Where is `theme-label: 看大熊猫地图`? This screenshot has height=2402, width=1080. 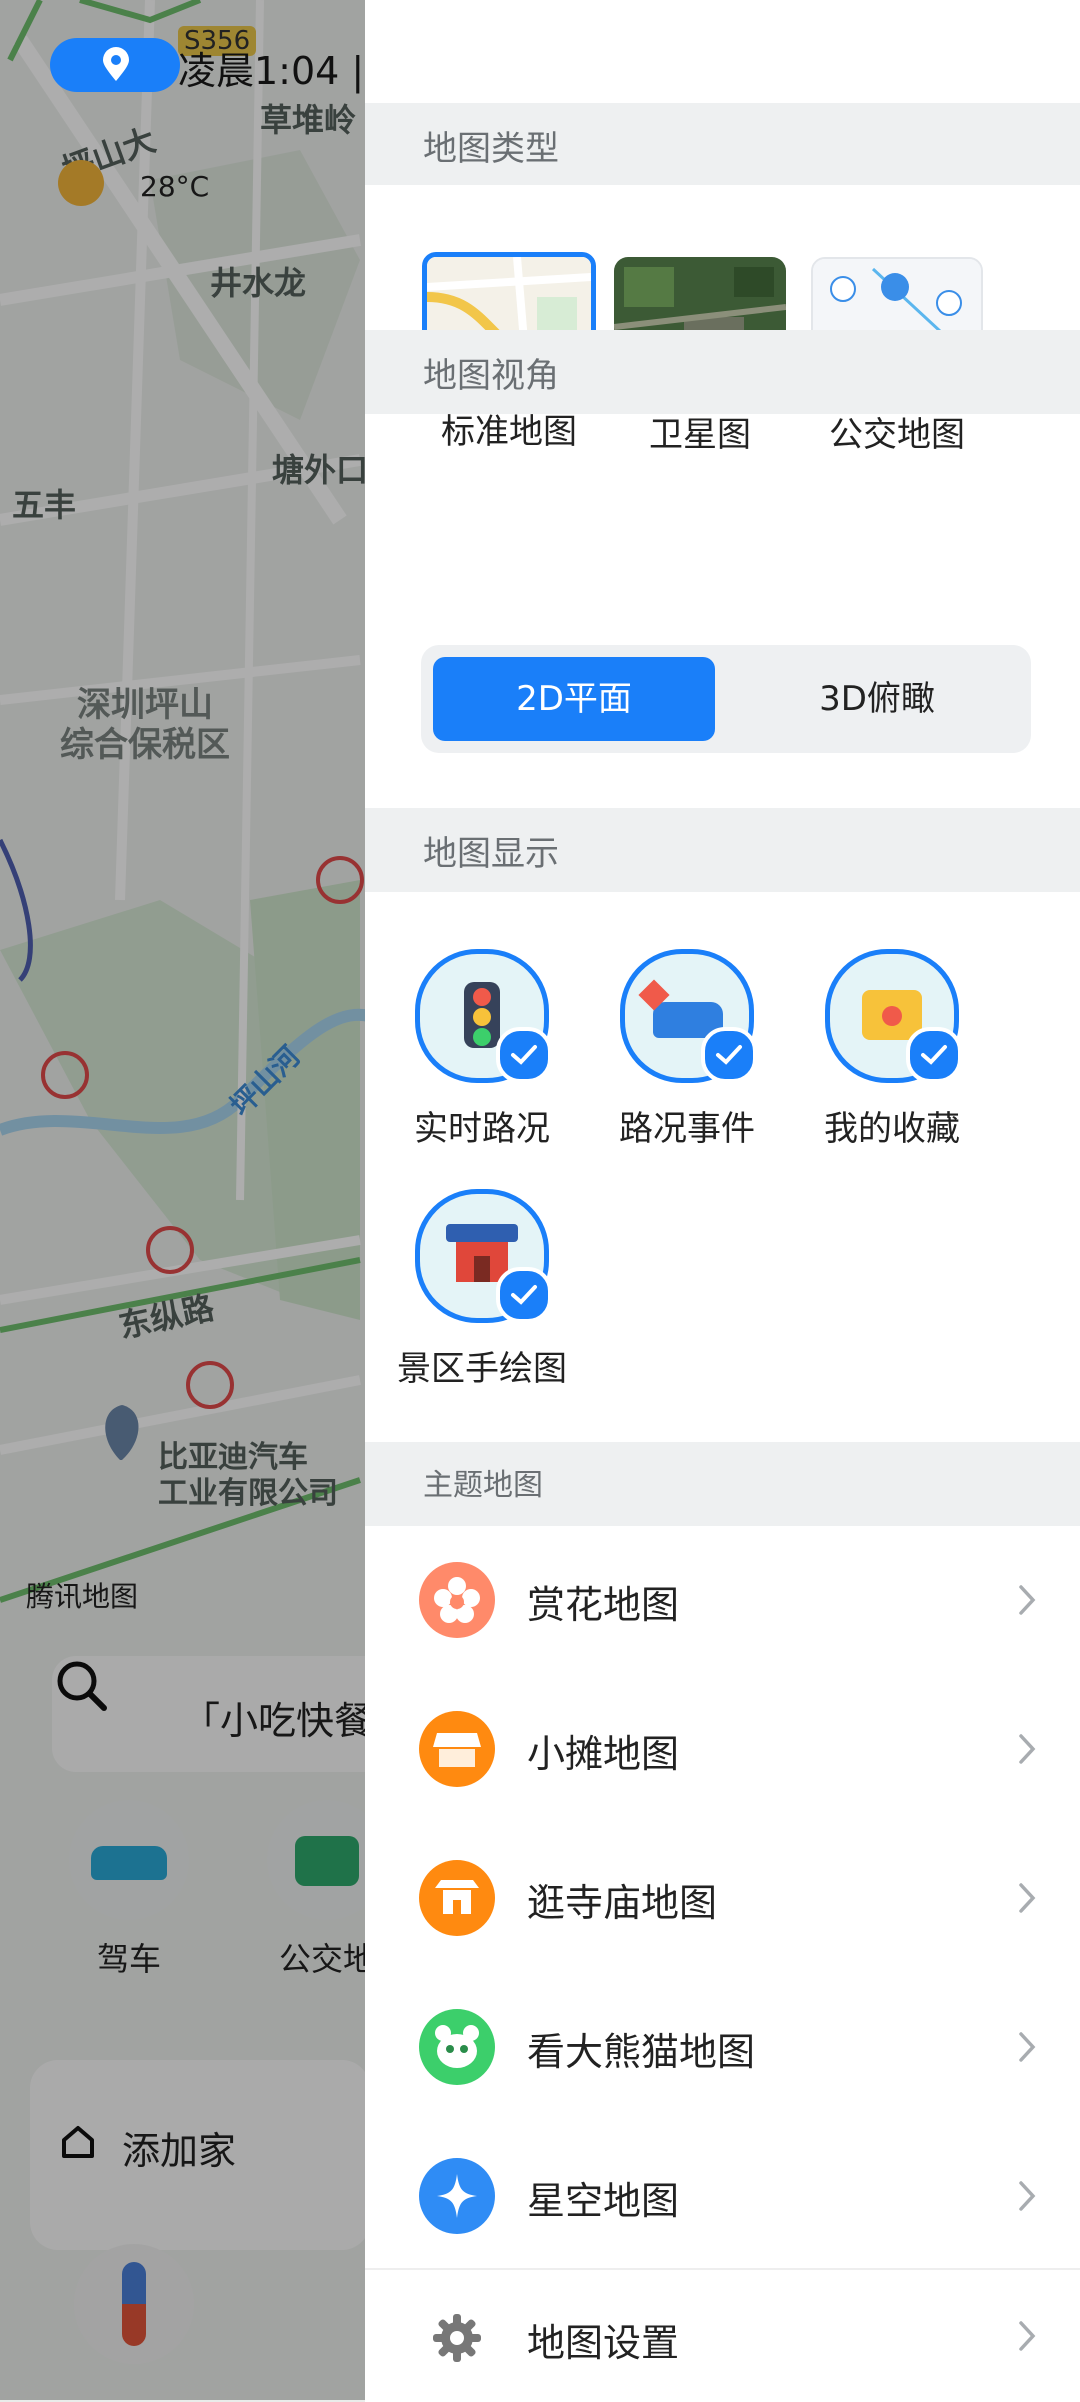 theme-label: 看大熊猫地图 is located at coordinates (641, 2052).